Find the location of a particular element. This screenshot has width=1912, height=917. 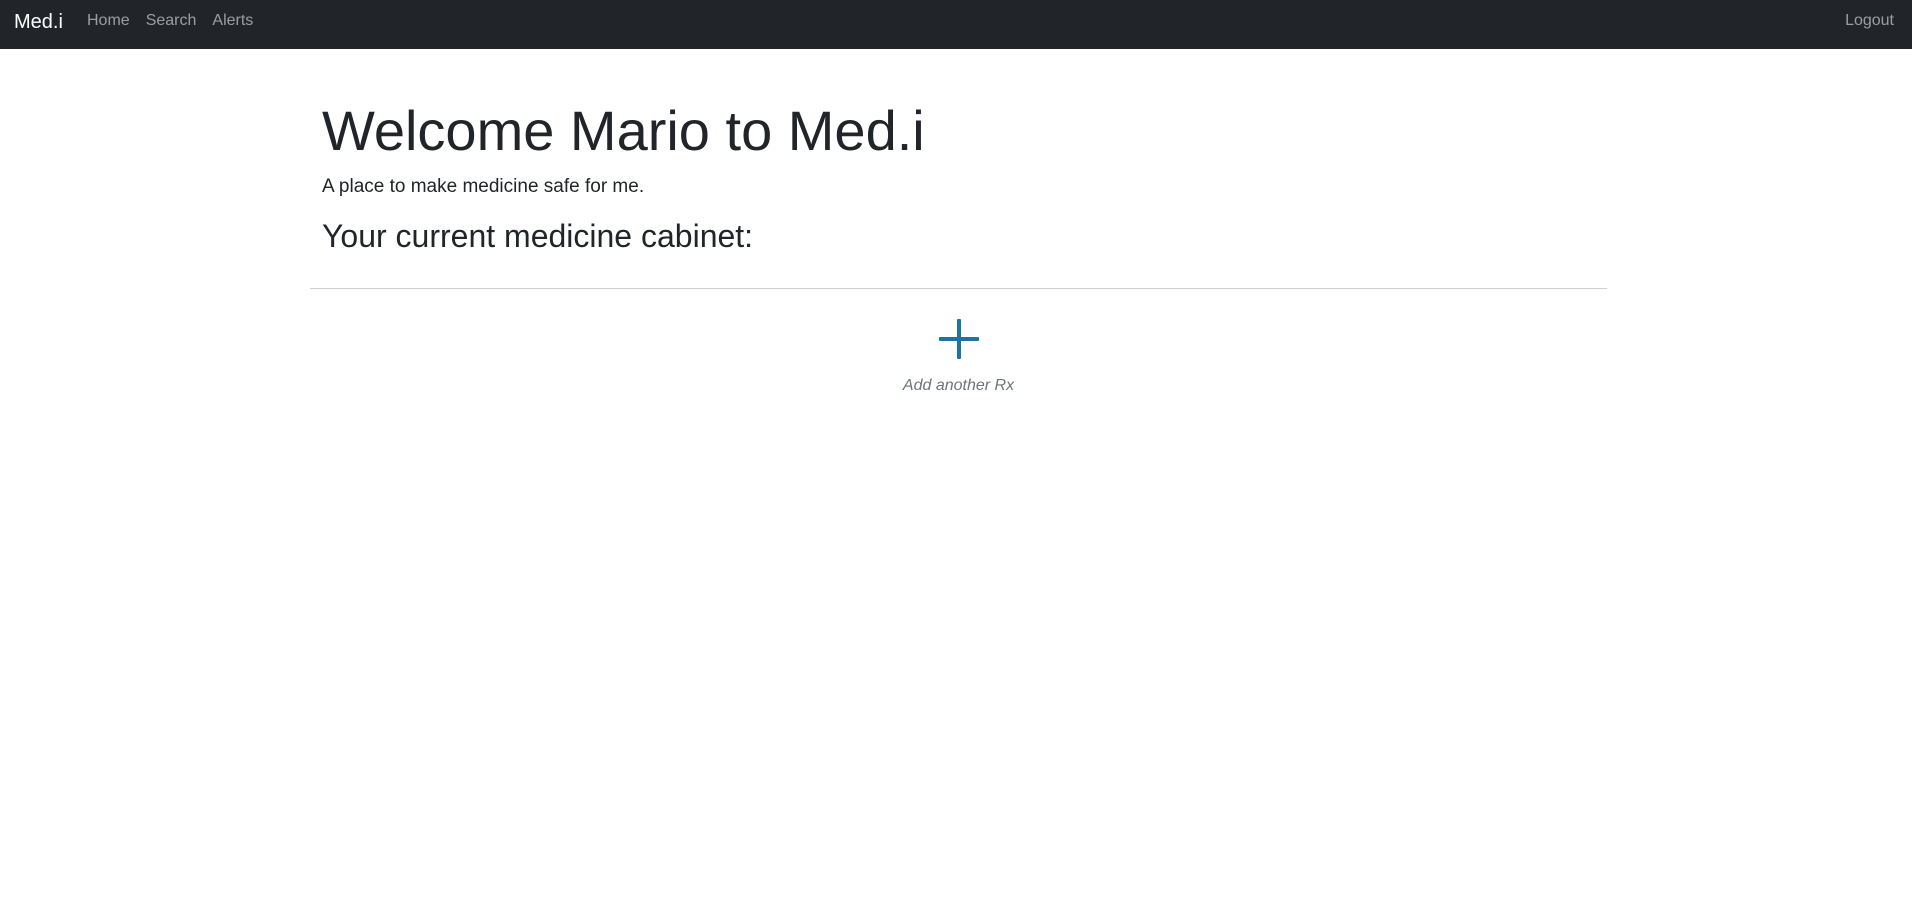

nav-link-alerts: Alerts is located at coordinates (232, 21).